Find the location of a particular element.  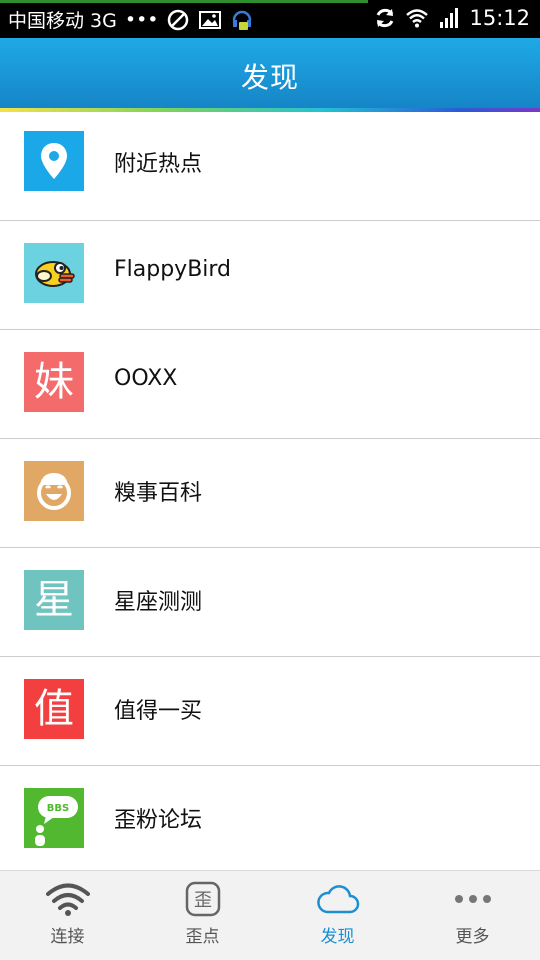

status-bar: 中国移动 3G ••• 15:12 is located at coordinates (270, 19).